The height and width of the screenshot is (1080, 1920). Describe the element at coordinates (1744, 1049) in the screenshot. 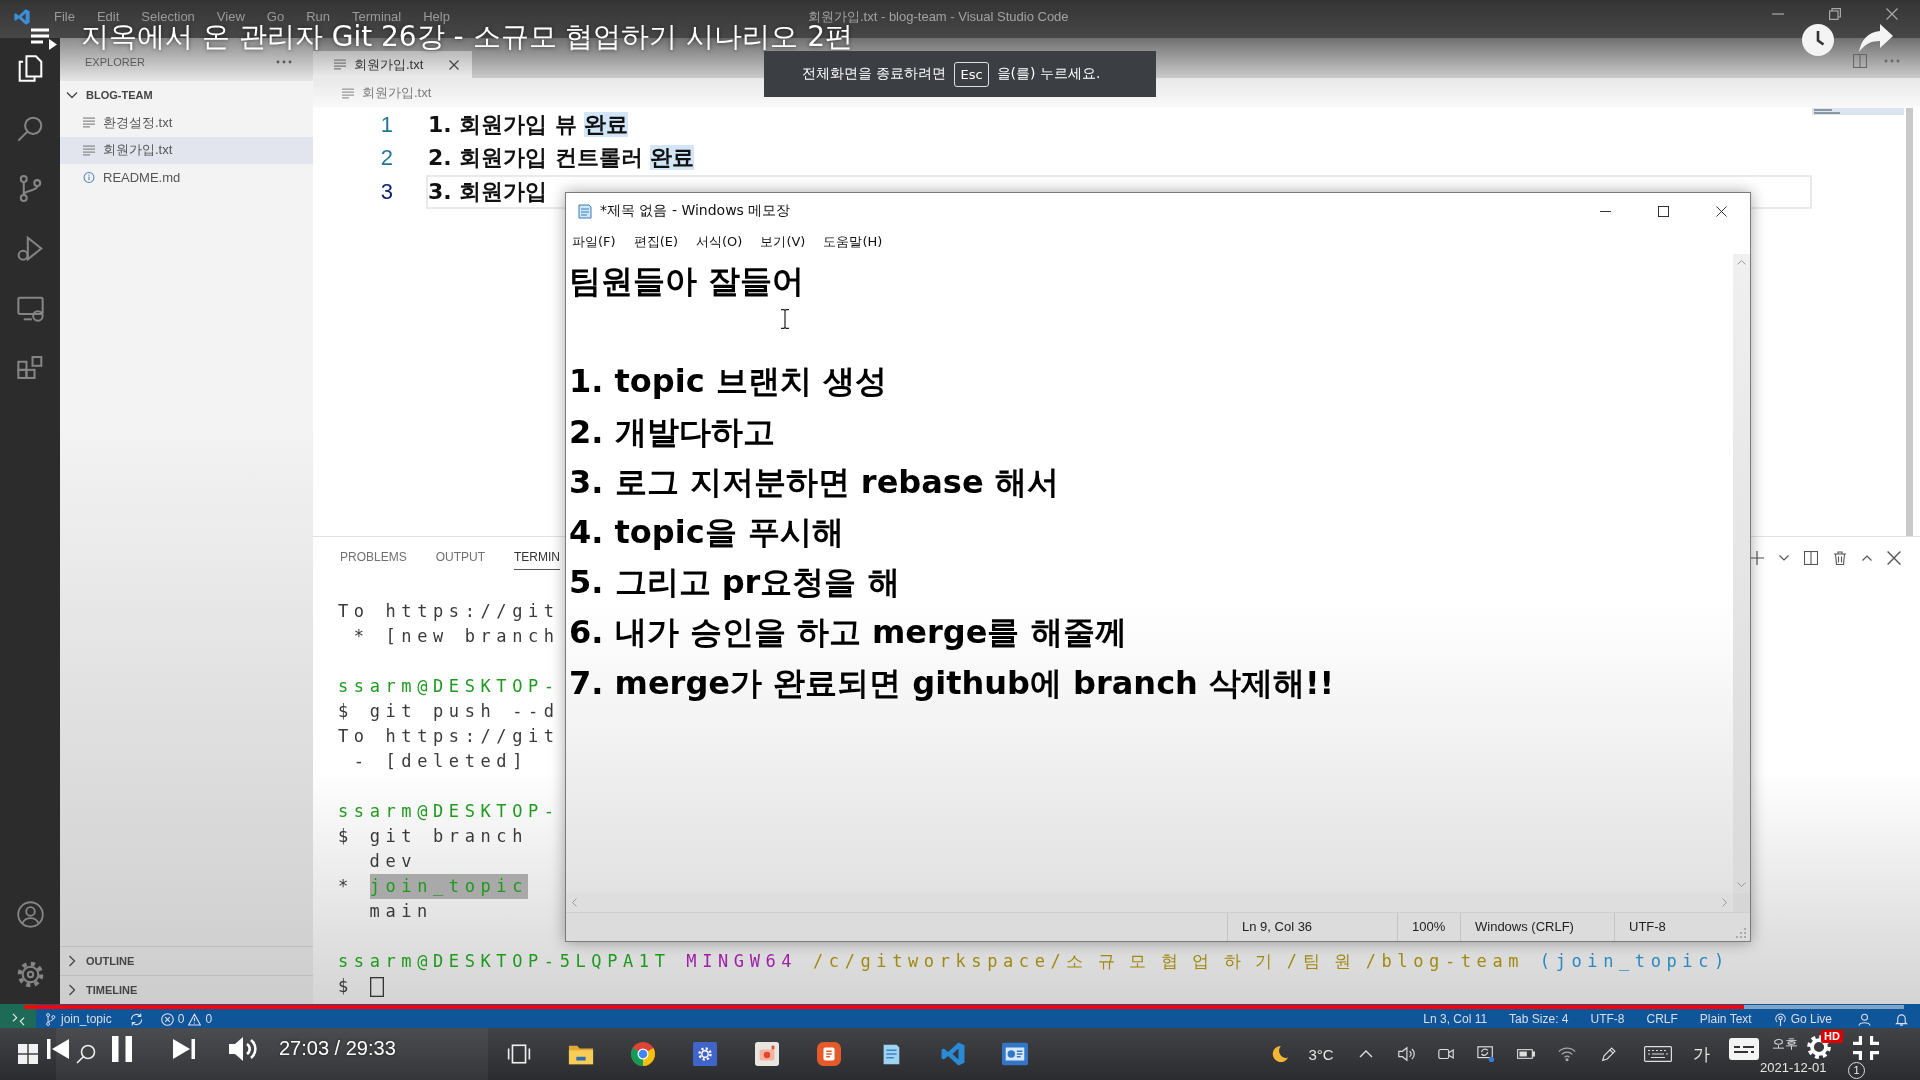

I see `subtitles-icon` at that location.